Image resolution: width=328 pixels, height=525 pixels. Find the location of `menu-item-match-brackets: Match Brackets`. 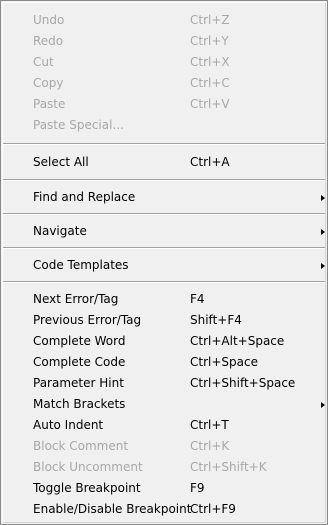

menu-item-match-brackets: Match Brackets is located at coordinates (164, 404).